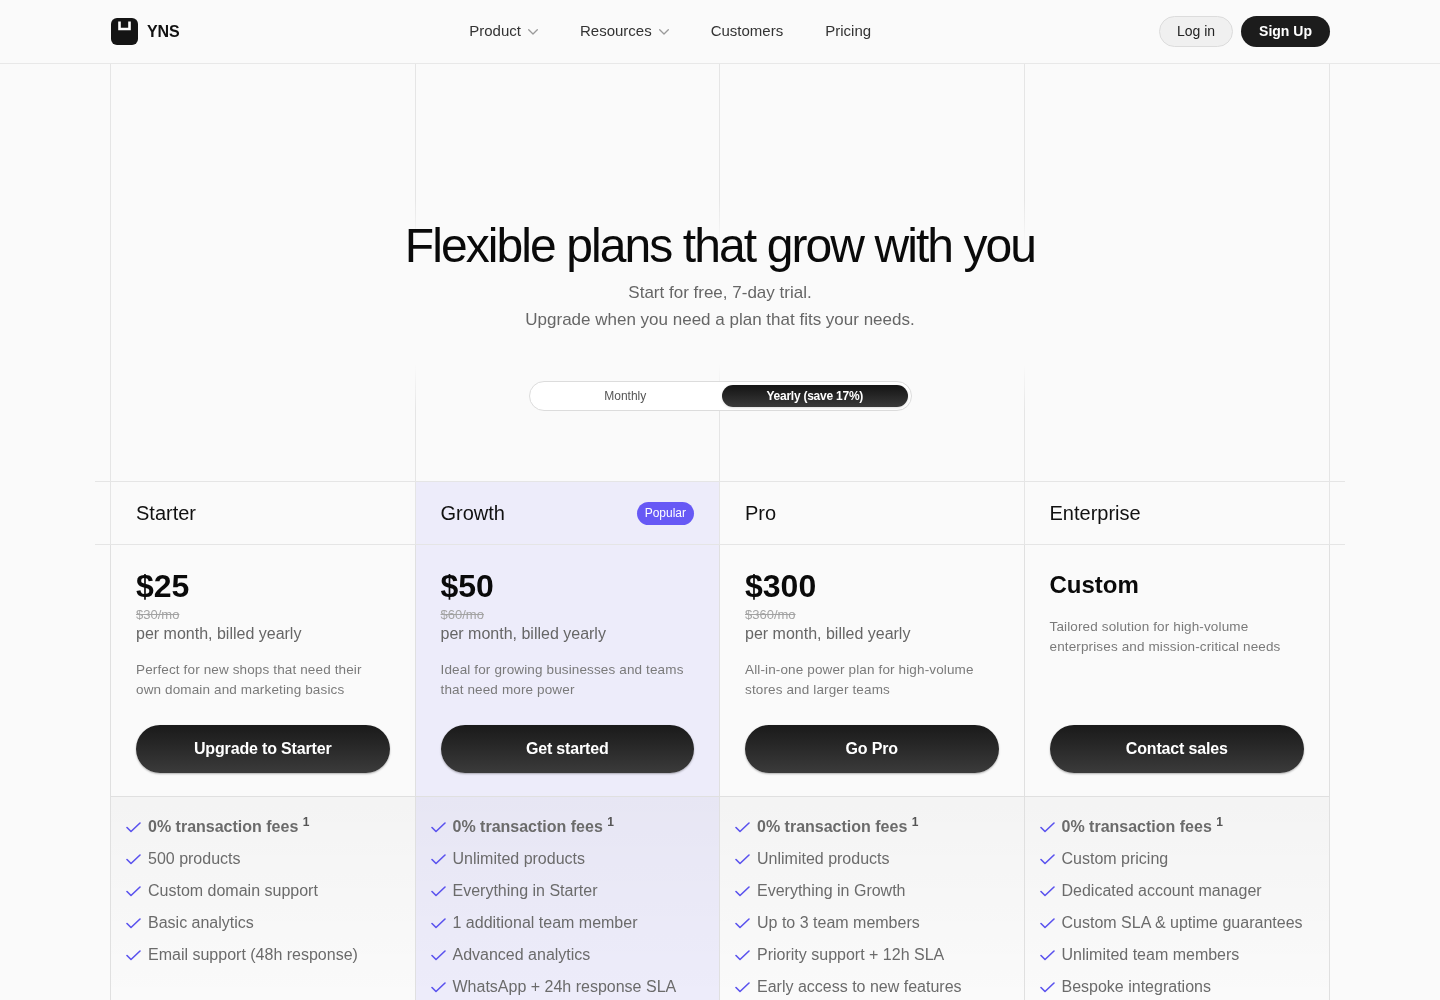 The width and height of the screenshot is (1440, 1000). I want to click on nav-link: Resources, so click(624, 31).